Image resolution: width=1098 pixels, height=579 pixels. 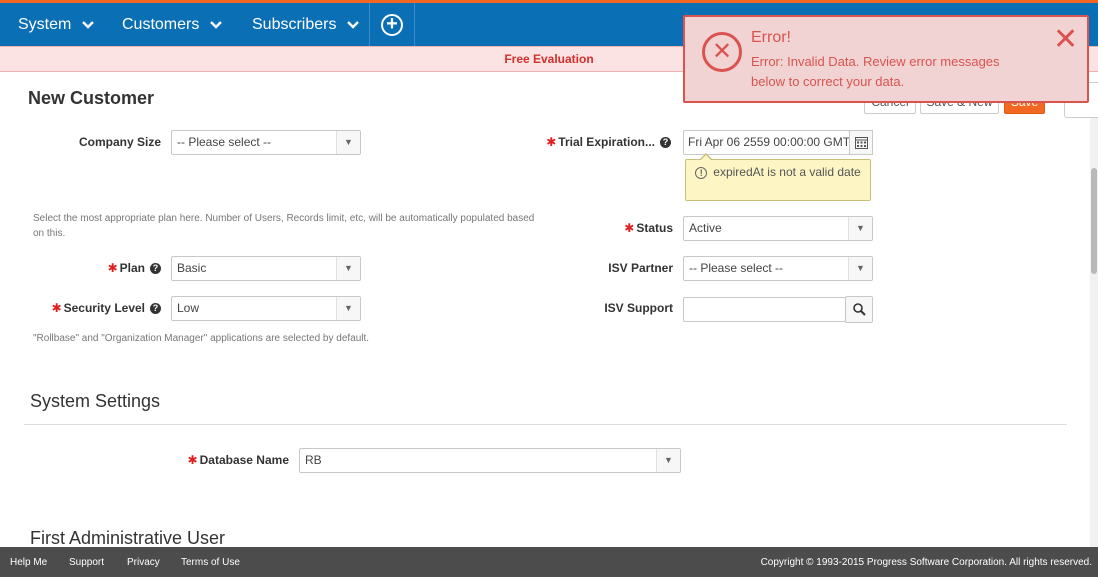 I want to click on company-size-select: -- Please select -- ▼, so click(x=266, y=142).